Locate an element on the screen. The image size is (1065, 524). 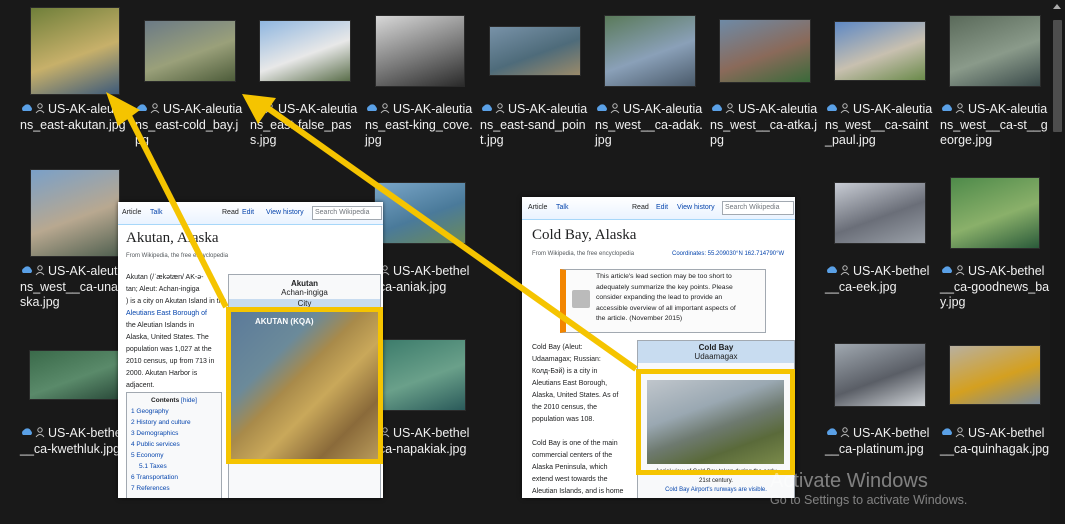
watermark-title: Activate Windows is located at coordinates (849, 481).